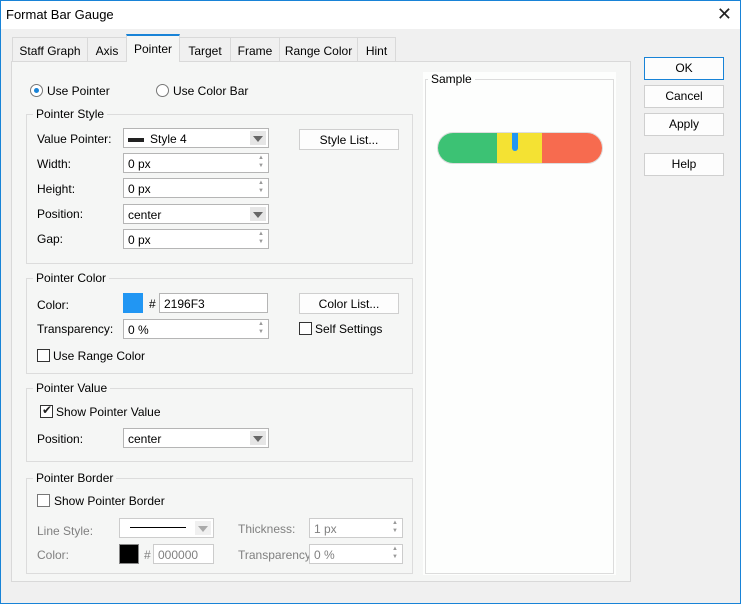 The image size is (741, 604). Describe the element at coordinates (255, 49) in the screenshot. I see `tab-frame: Frame` at that location.